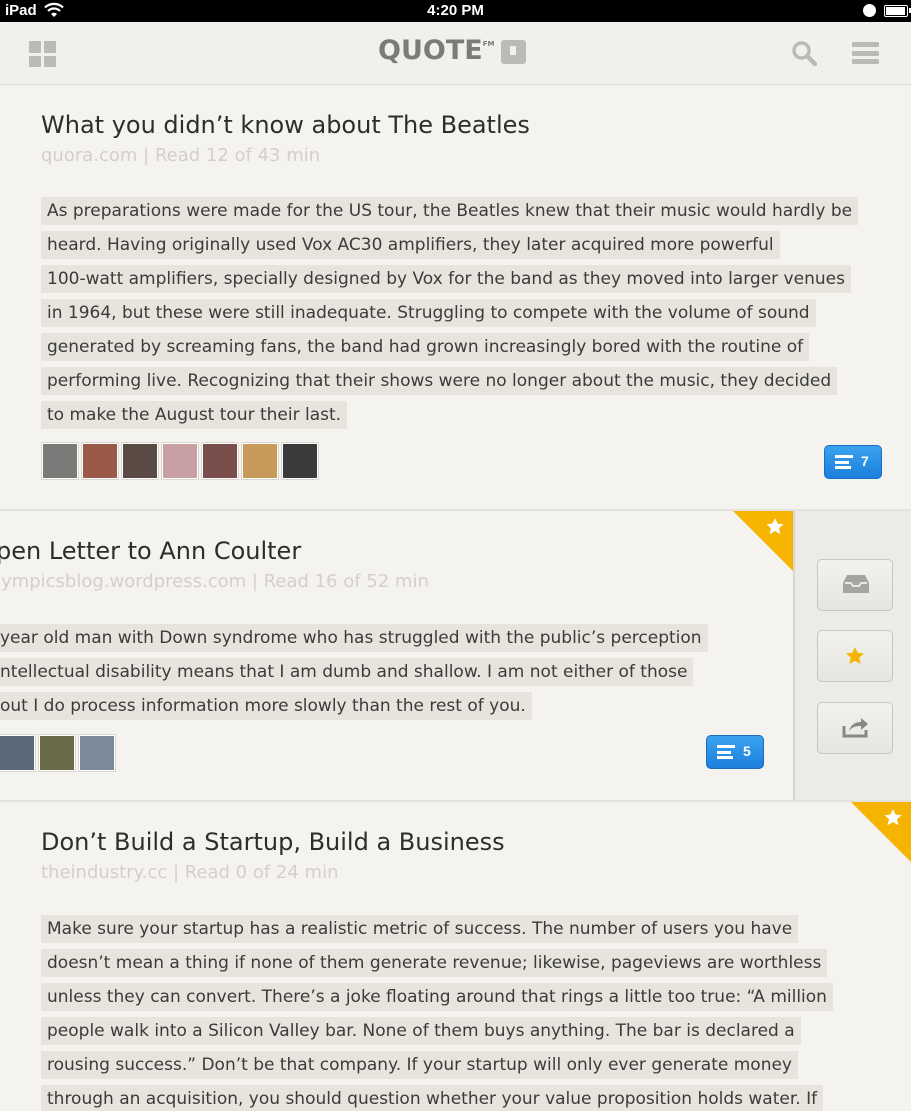 This screenshot has height=1111, width=911. Describe the element at coordinates (194, 415) in the screenshot. I see `excerpt-line: to make the August tour their last.` at that location.